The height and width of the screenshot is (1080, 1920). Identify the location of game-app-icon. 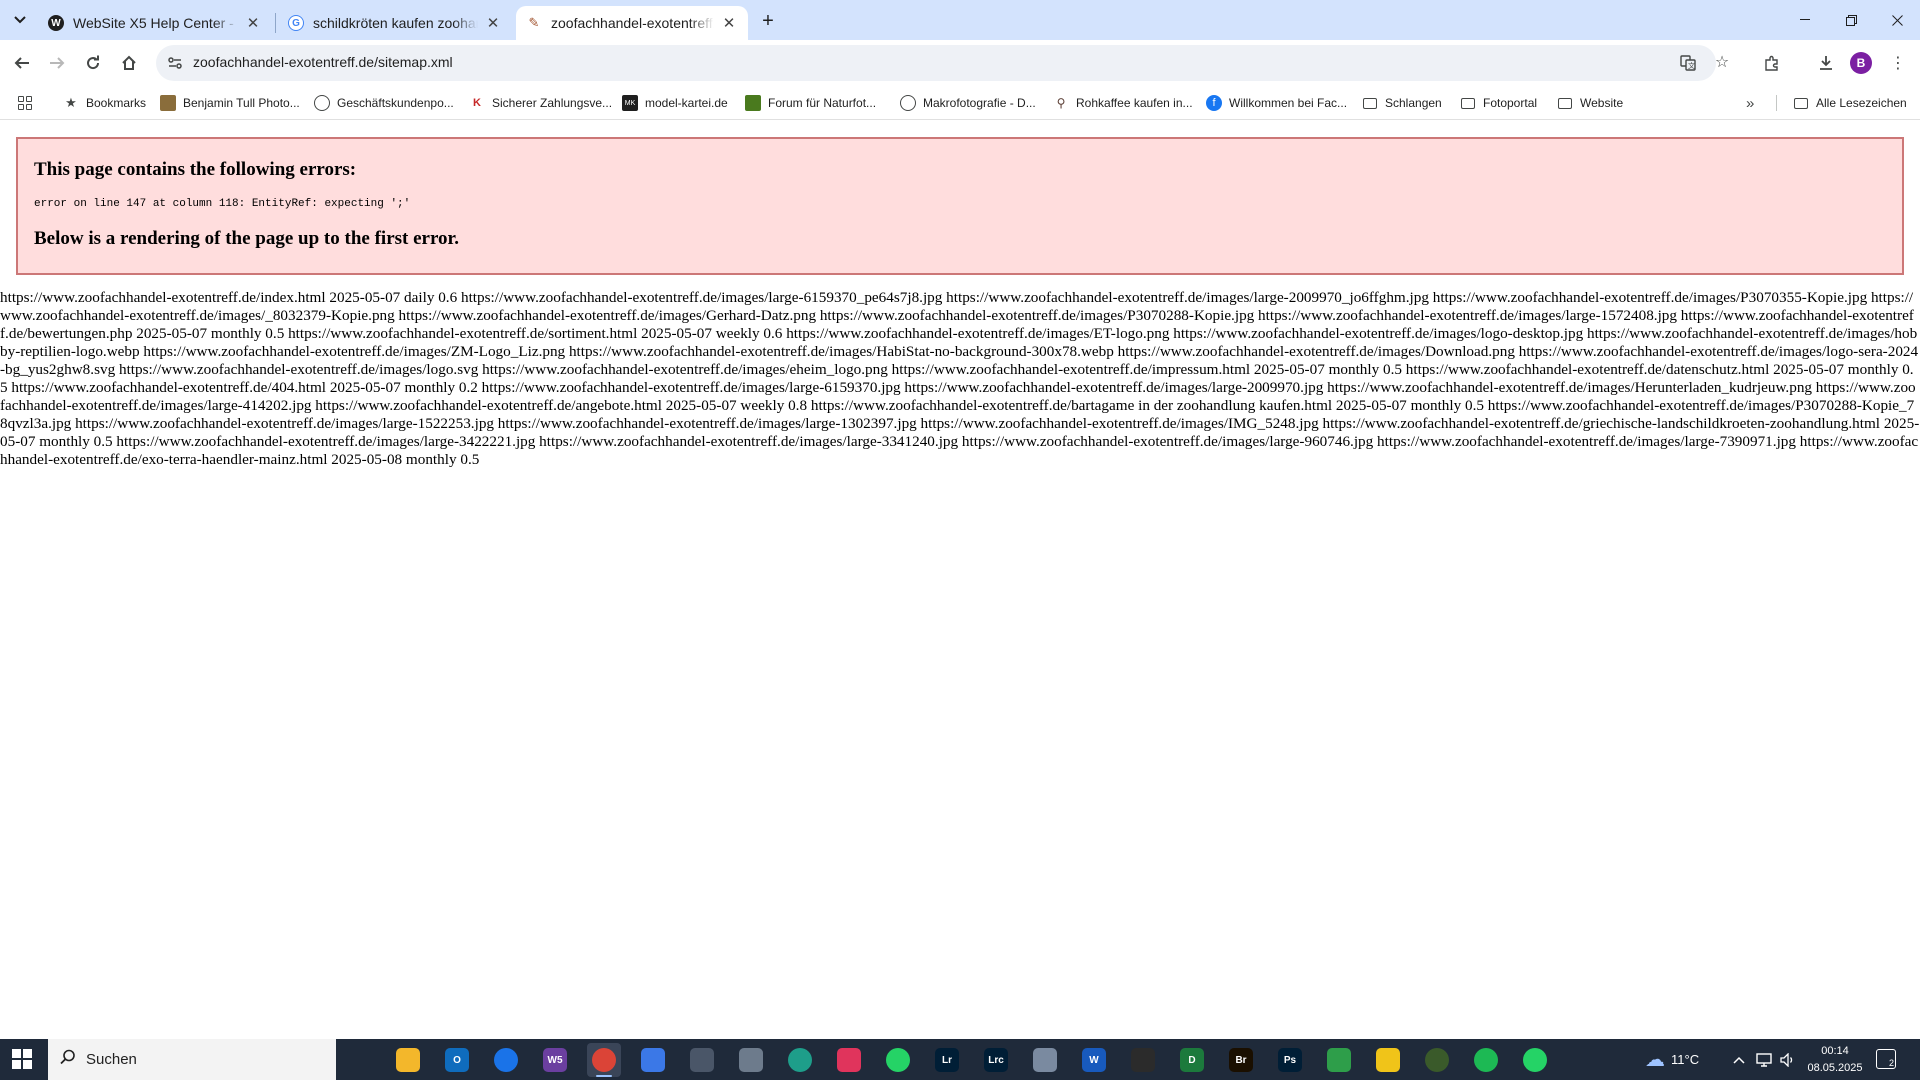
(1143, 1060).